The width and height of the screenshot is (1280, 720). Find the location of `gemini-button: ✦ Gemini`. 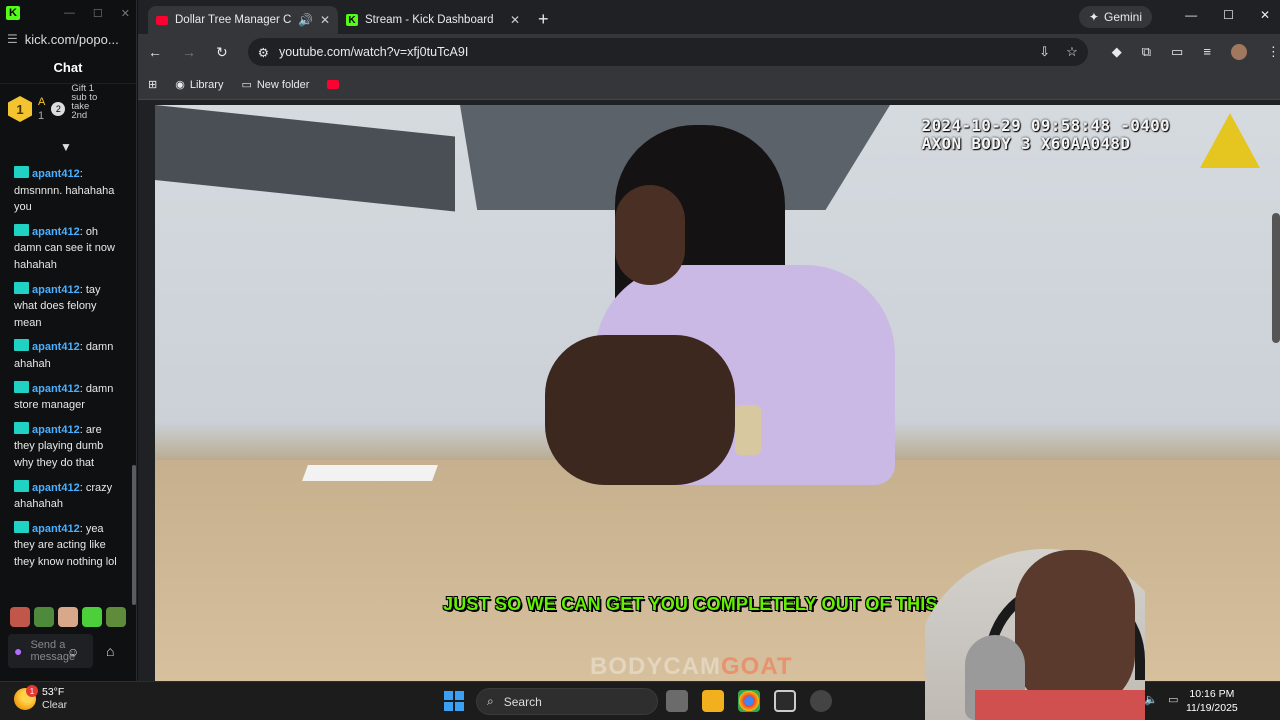

gemini-button: ✦ Gemini is located at coordinates (1115, 17).